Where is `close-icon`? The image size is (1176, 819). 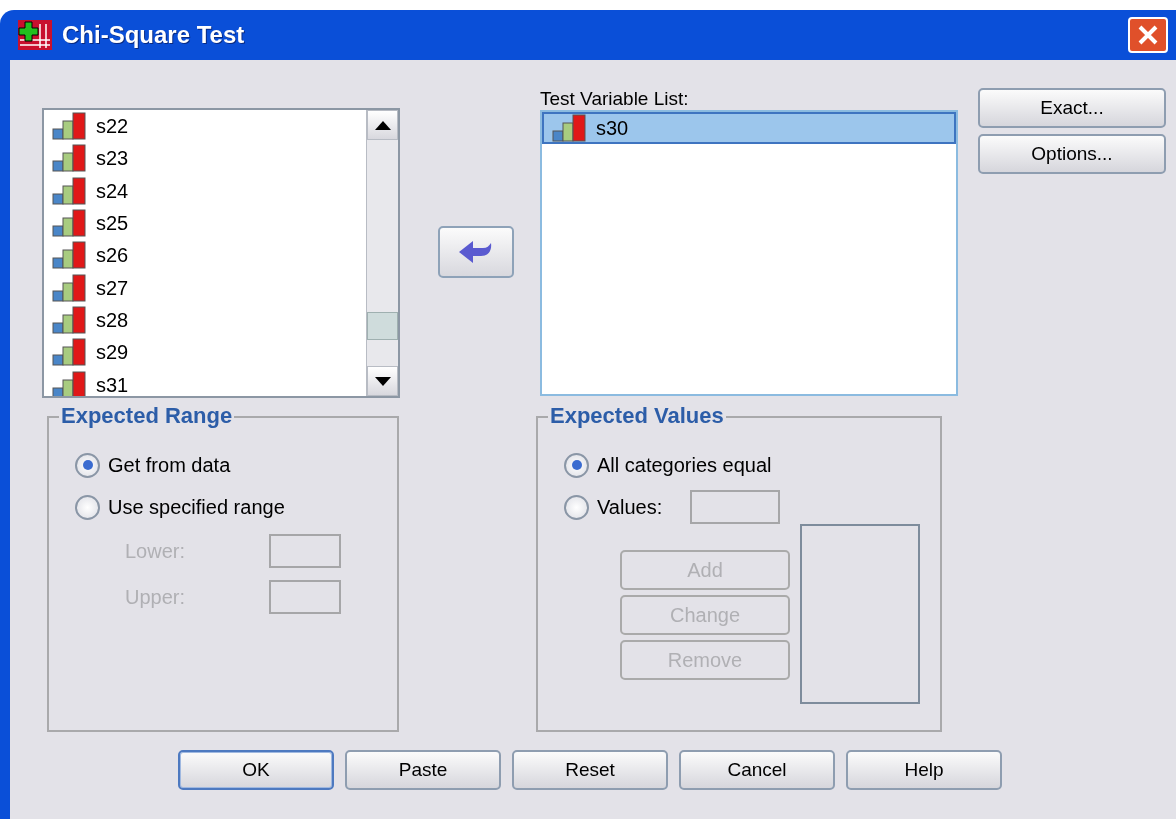
close-icon is located at coordinates (1148, 35).